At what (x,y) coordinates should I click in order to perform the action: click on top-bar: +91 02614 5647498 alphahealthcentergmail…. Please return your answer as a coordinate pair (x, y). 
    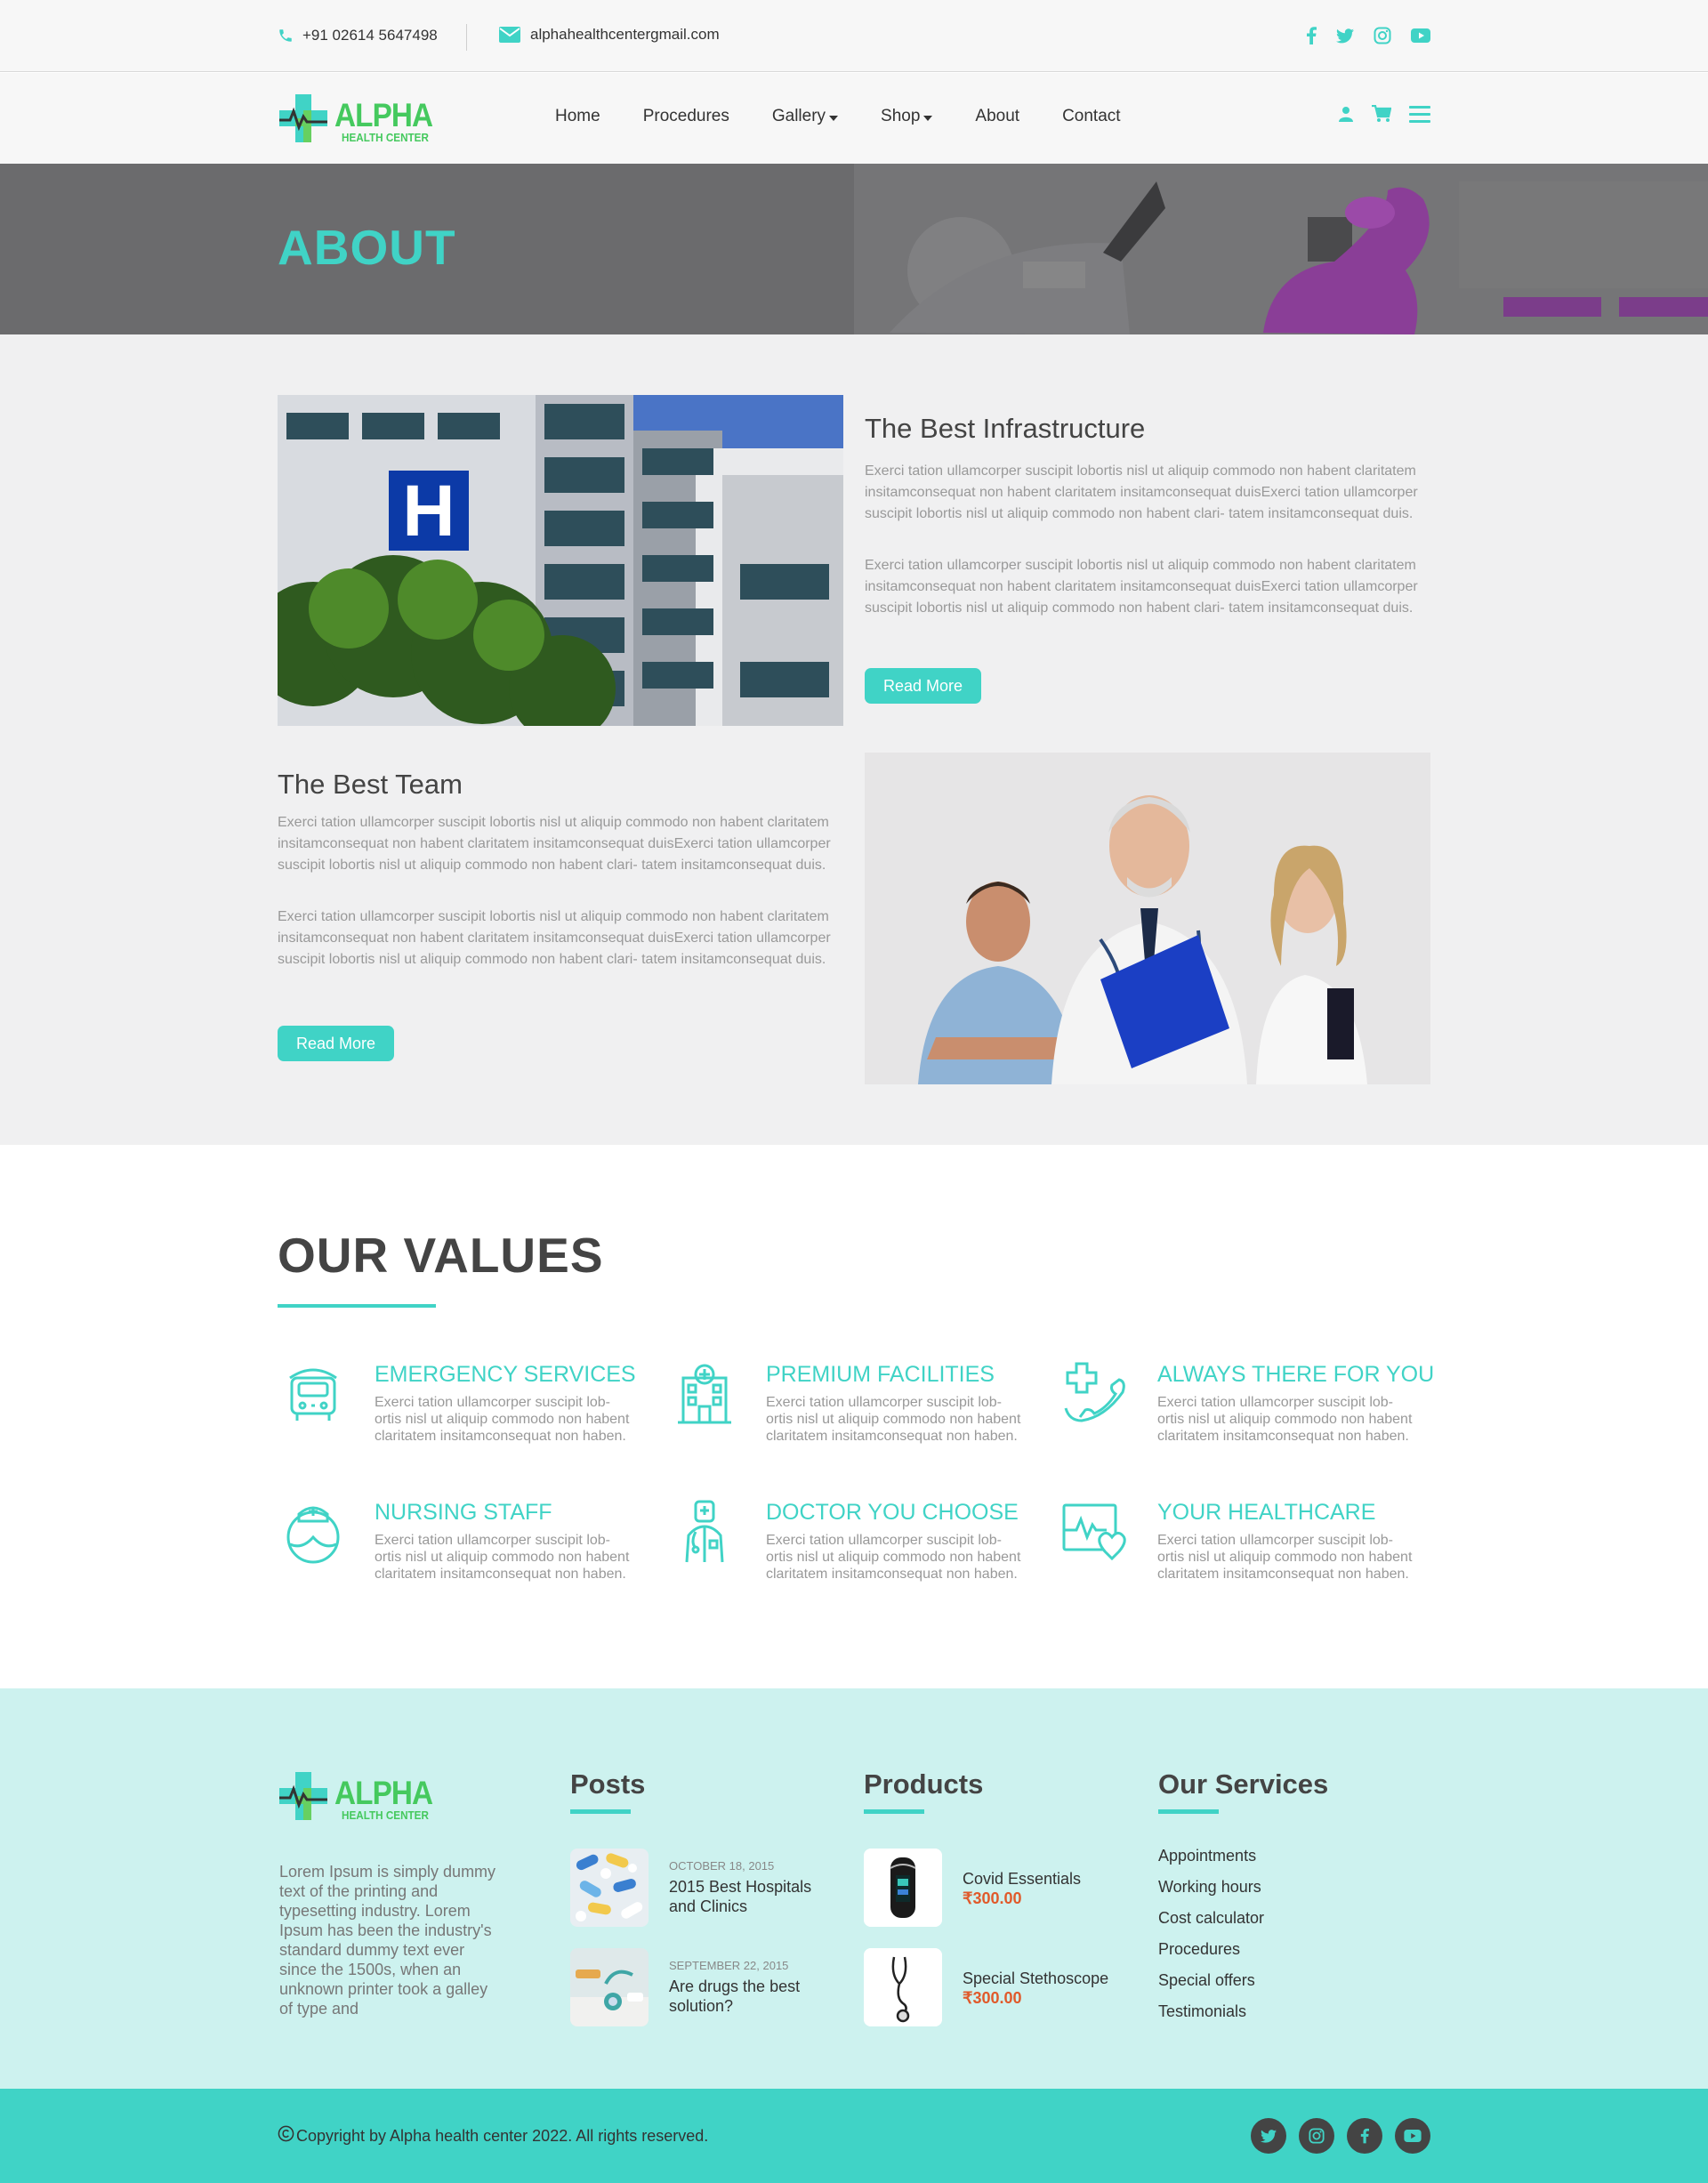
    Looking at the image, I should click on (854, 36).